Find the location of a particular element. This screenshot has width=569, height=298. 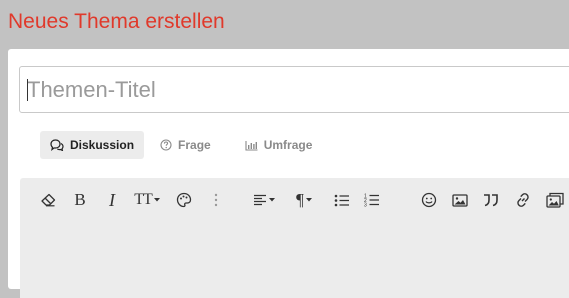

quote-icon is located at coordinates (491, 200).